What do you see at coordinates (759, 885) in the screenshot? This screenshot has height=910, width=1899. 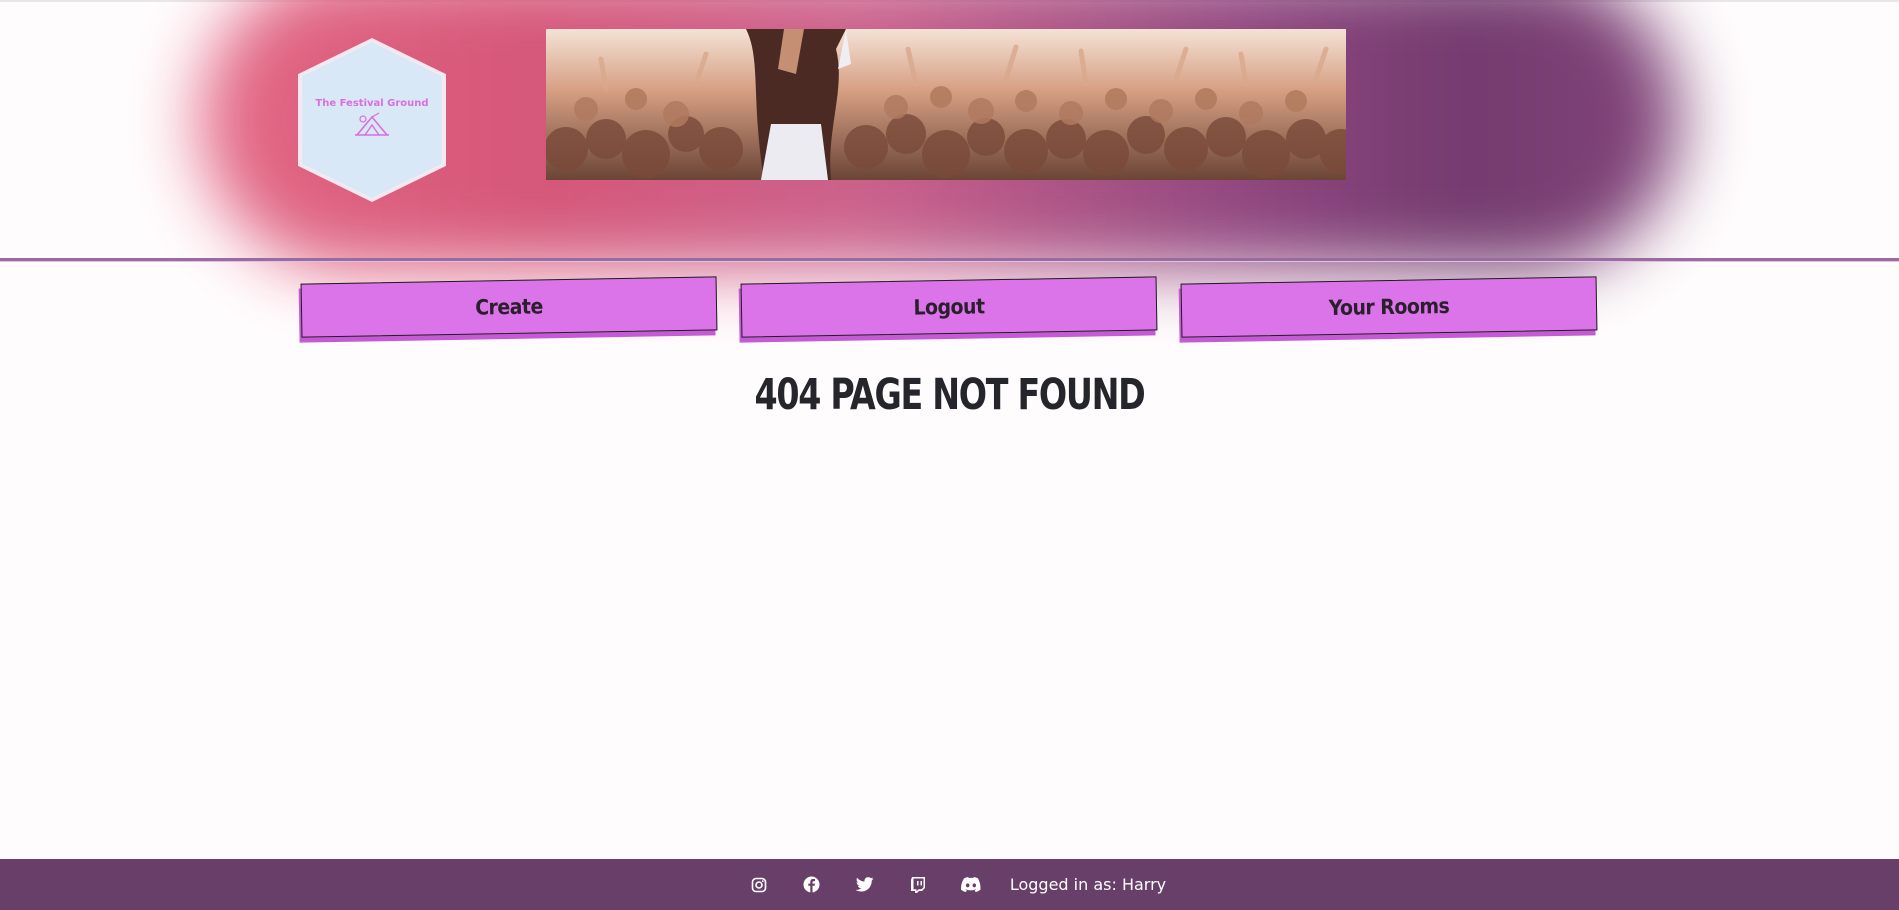 I see `instagram-icon` at bounding box center [759, 885].